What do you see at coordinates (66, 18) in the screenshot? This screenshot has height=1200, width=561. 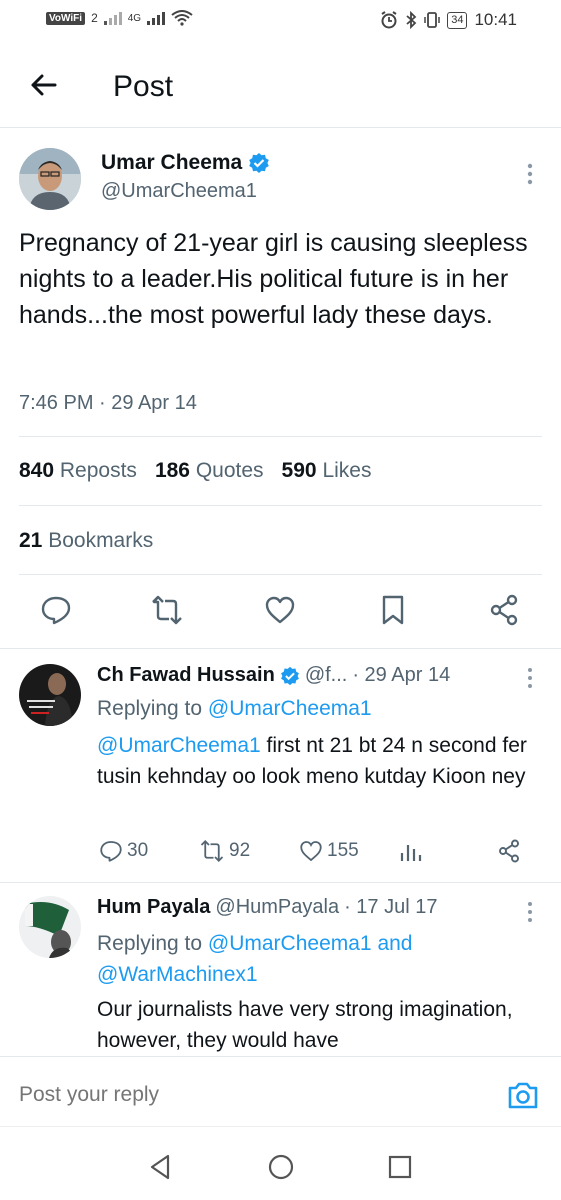 I see `vowifi-label: VoWiFi` at bounding box center [66, 18].